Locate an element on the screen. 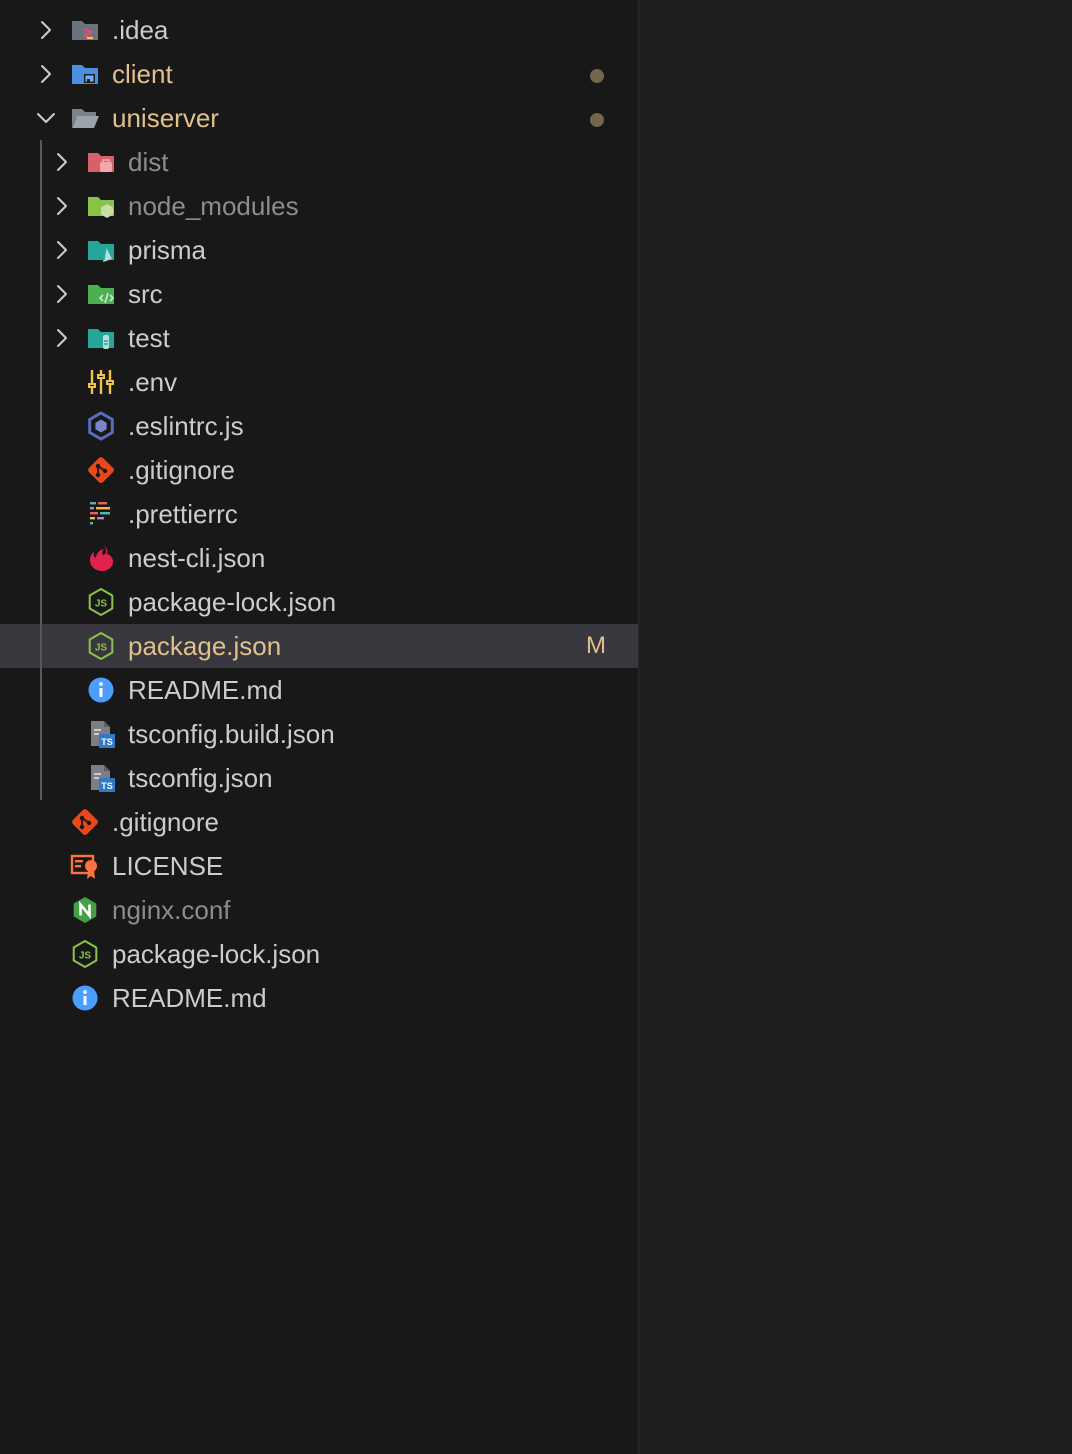  folder-src: src is located at coordinates (319, 294).